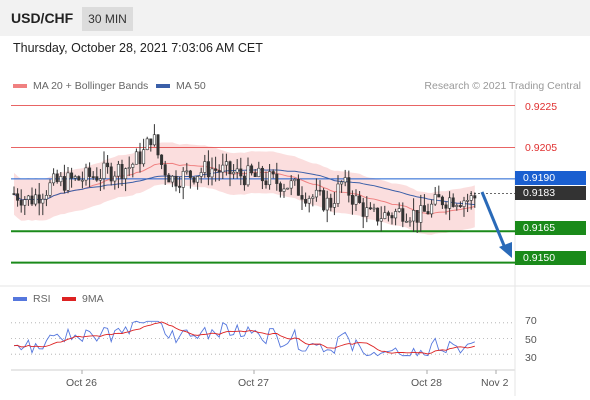 The height and width of the screenshot is (400, 590). What do you see at coordinates (550, 178) in the screenshot?
I see `pivot-label: 0.9190` at bounding box center [550, 178].